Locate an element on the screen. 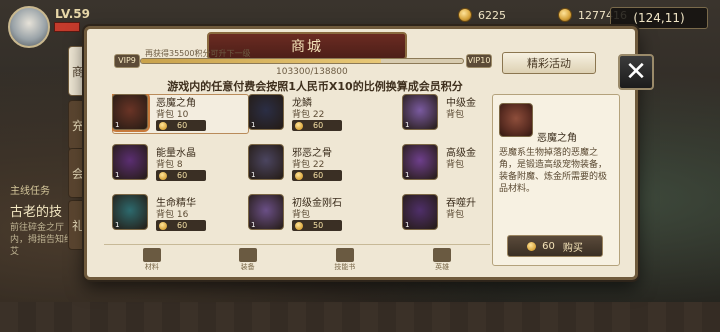 The image size is (720, 332). nav-heroes: 英雄 is located at coordinates (442, 259).